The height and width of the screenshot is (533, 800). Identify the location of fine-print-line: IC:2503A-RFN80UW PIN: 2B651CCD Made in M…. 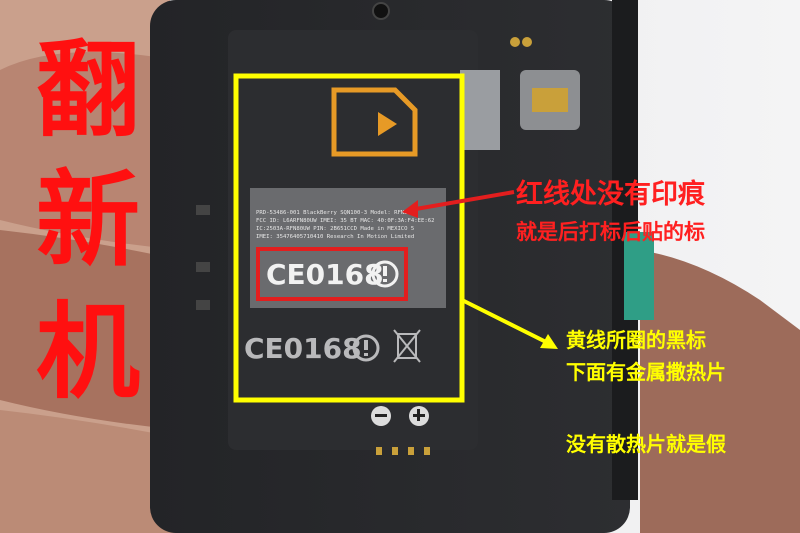
(335, 229).